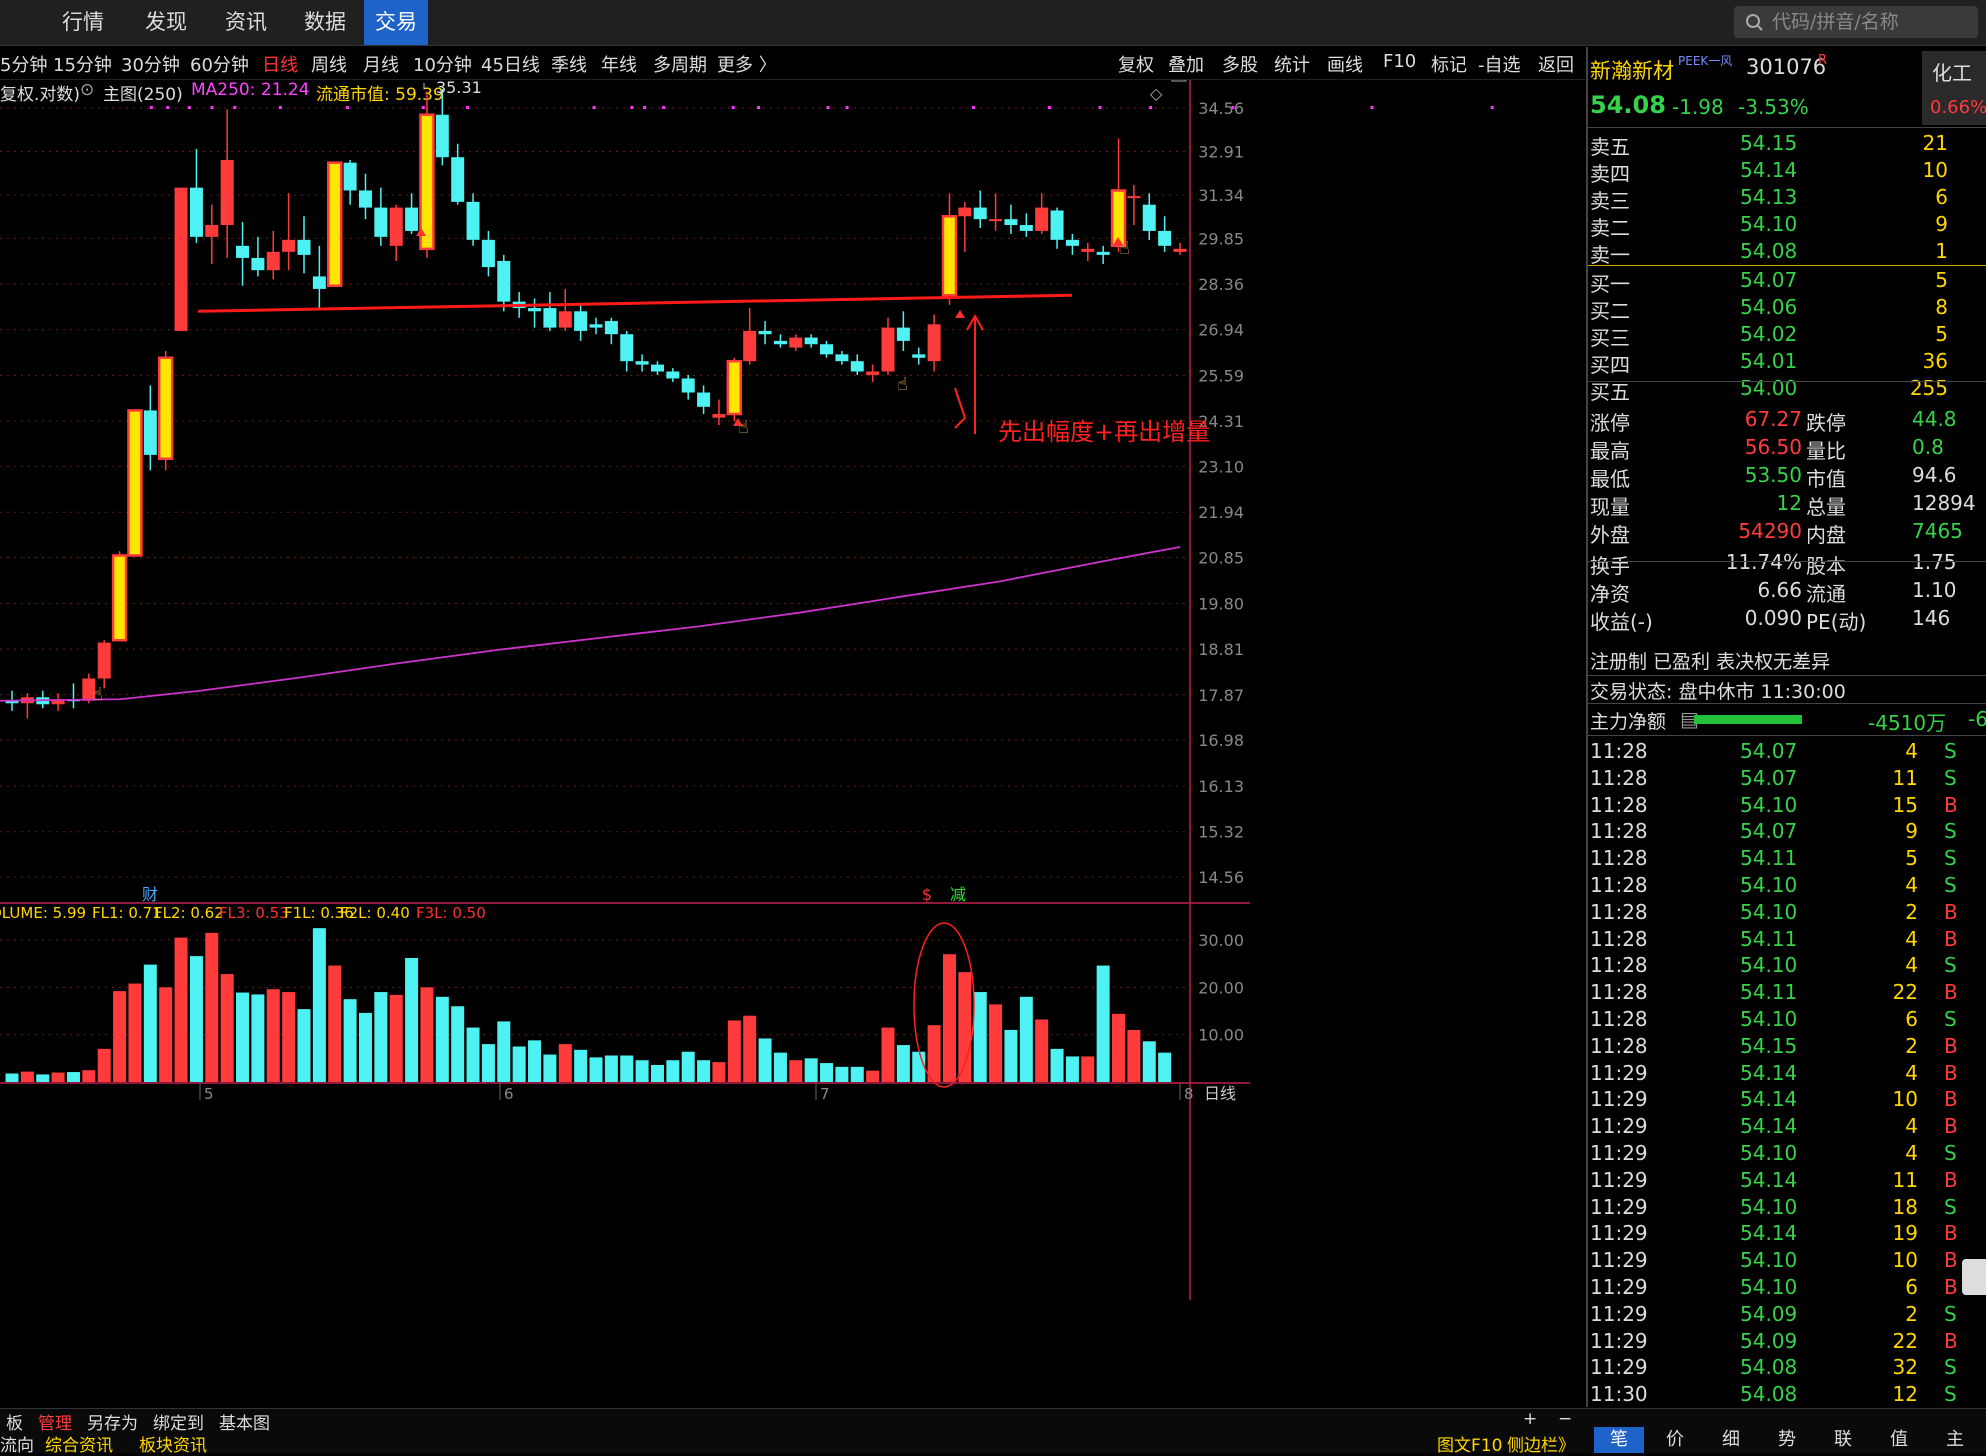 Image resolution: width=1986 pixels, height=1456 pixels. Describe the element at coordinates (244, 1421) in the screenshot. I see `btn-basic-chart: 基本图` at that location.